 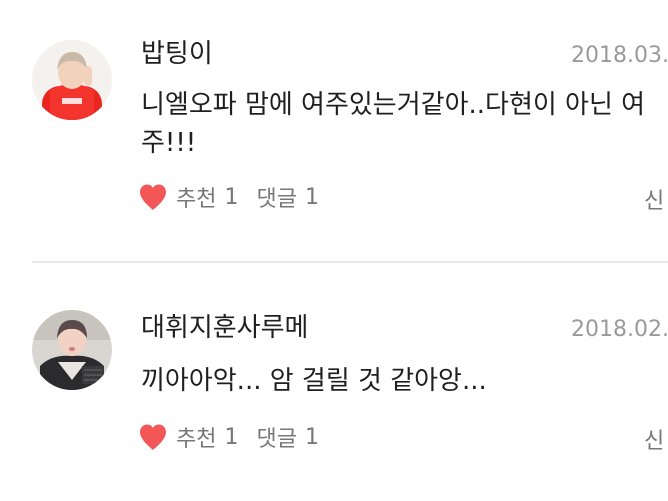 What do you see at coordinates (350, 262) in the screenshot?
I see `divider` at bounding box center [350, 262].